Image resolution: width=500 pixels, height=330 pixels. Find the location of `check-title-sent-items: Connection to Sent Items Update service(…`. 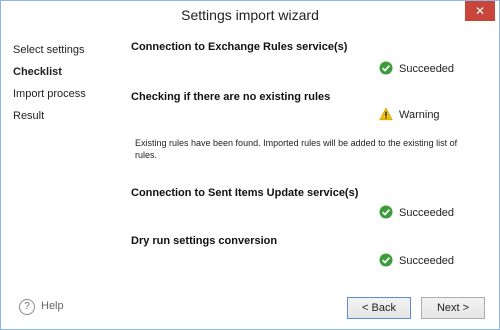

check-title-sent-items: Connection to Sent Items Update service(… is located at coordinates (245, 193).